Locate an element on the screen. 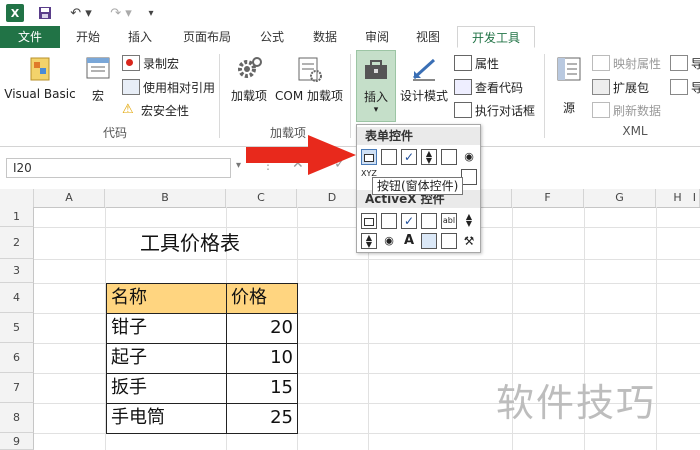 The width and height of the screenshot is (700, 450). com-addins-button: COM 加载项 is located at coordinates (309, 79).